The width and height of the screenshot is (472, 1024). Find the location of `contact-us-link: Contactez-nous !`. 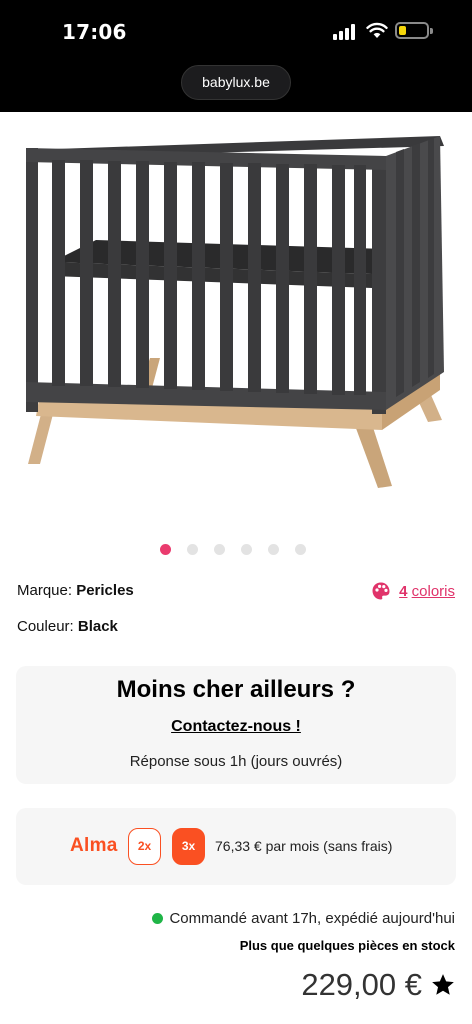

contact-us-link: Contactez-nous ! is located at coordinates (236, 727).